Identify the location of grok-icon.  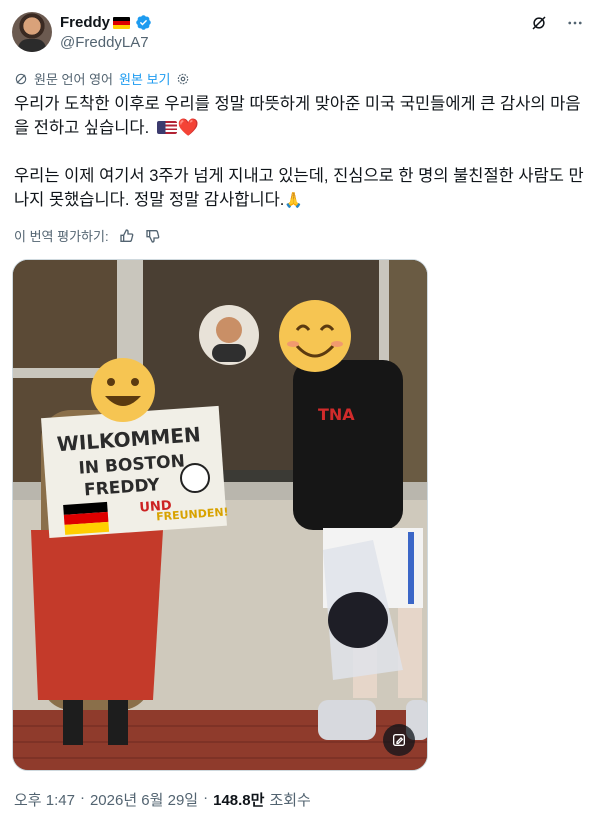
(539, 23).